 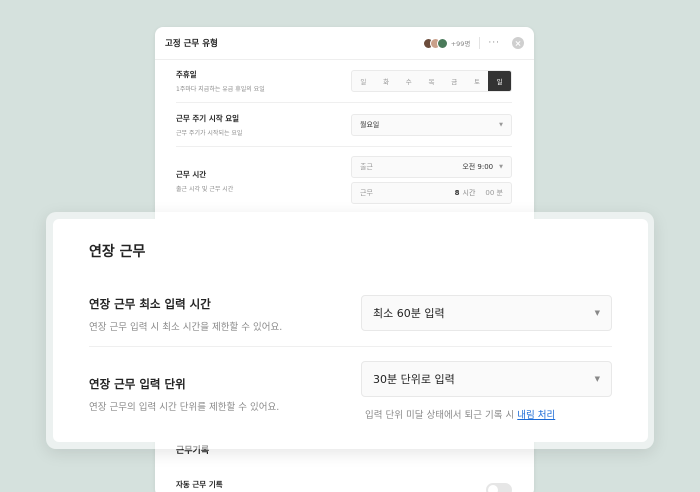 I want to click on duration-label: 근무, so click(x=366, y=193).